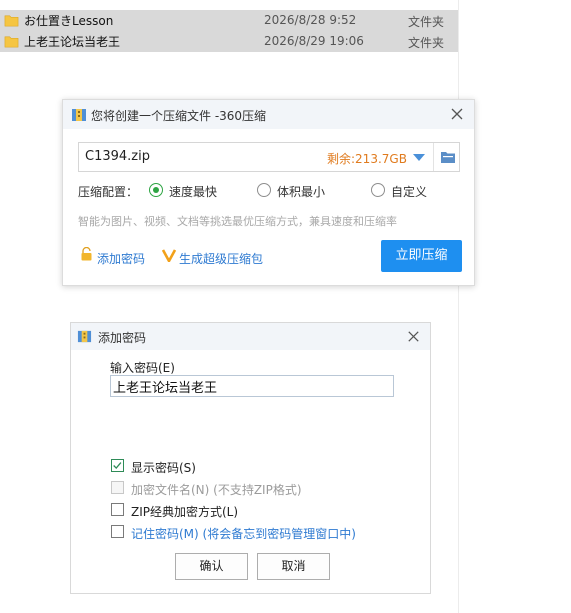 The height and width of the screenshot is (613, 571). Describe the element at coordinates (193, 191) in the screenshot. I see `radio-speed-fastest-label: 速度最快` at that location.